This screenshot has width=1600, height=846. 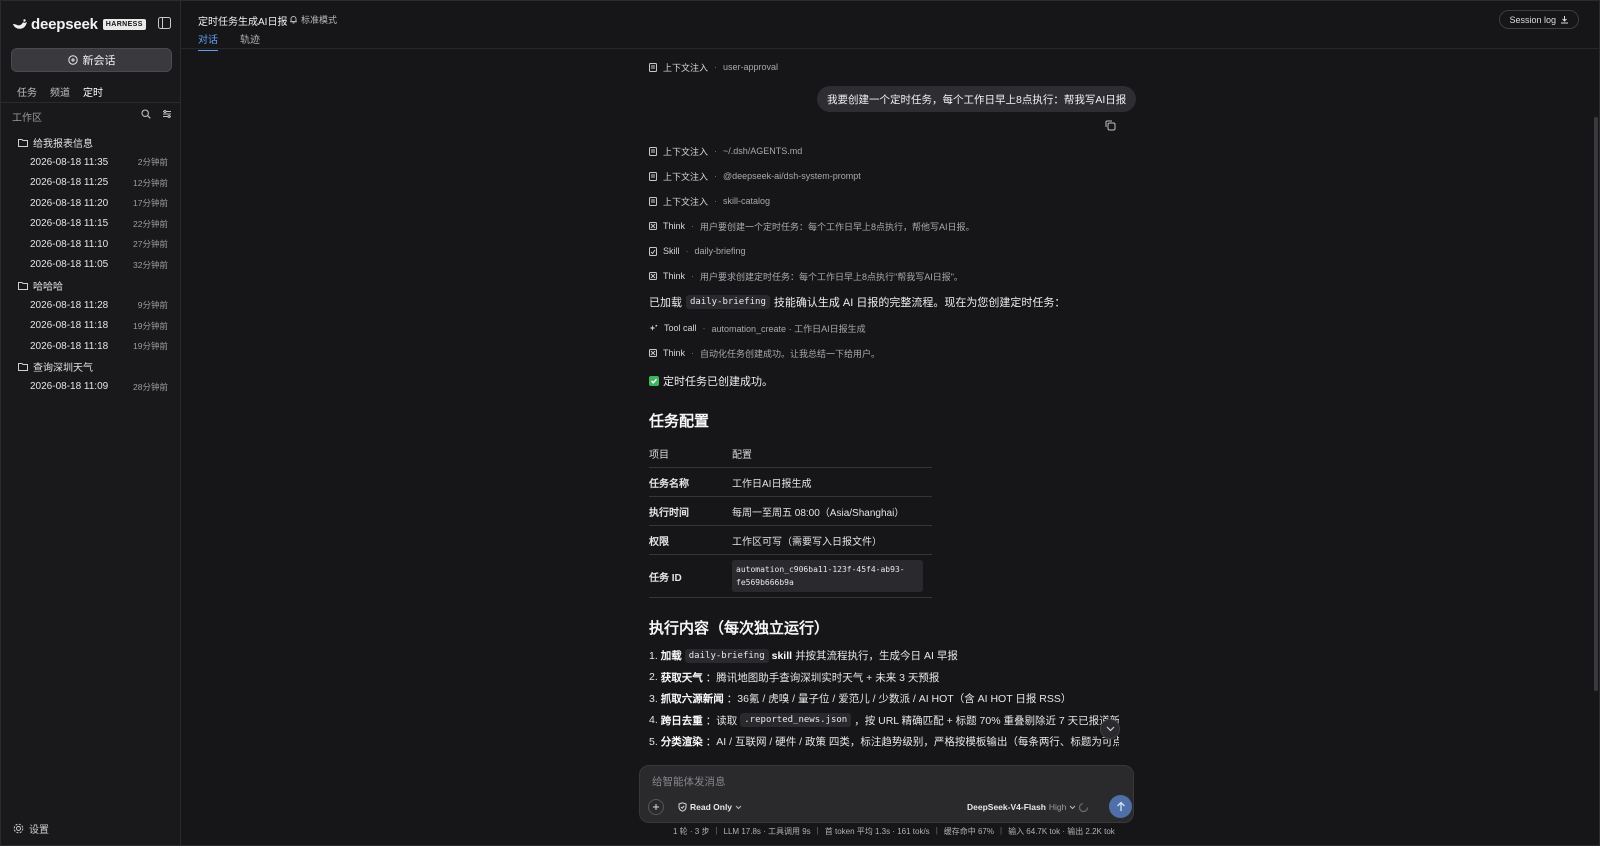 What do you see at coordinates (1596, 404) in the screenshot?
I see `scrollbar-thumb` at bounding box center [1596, 404].